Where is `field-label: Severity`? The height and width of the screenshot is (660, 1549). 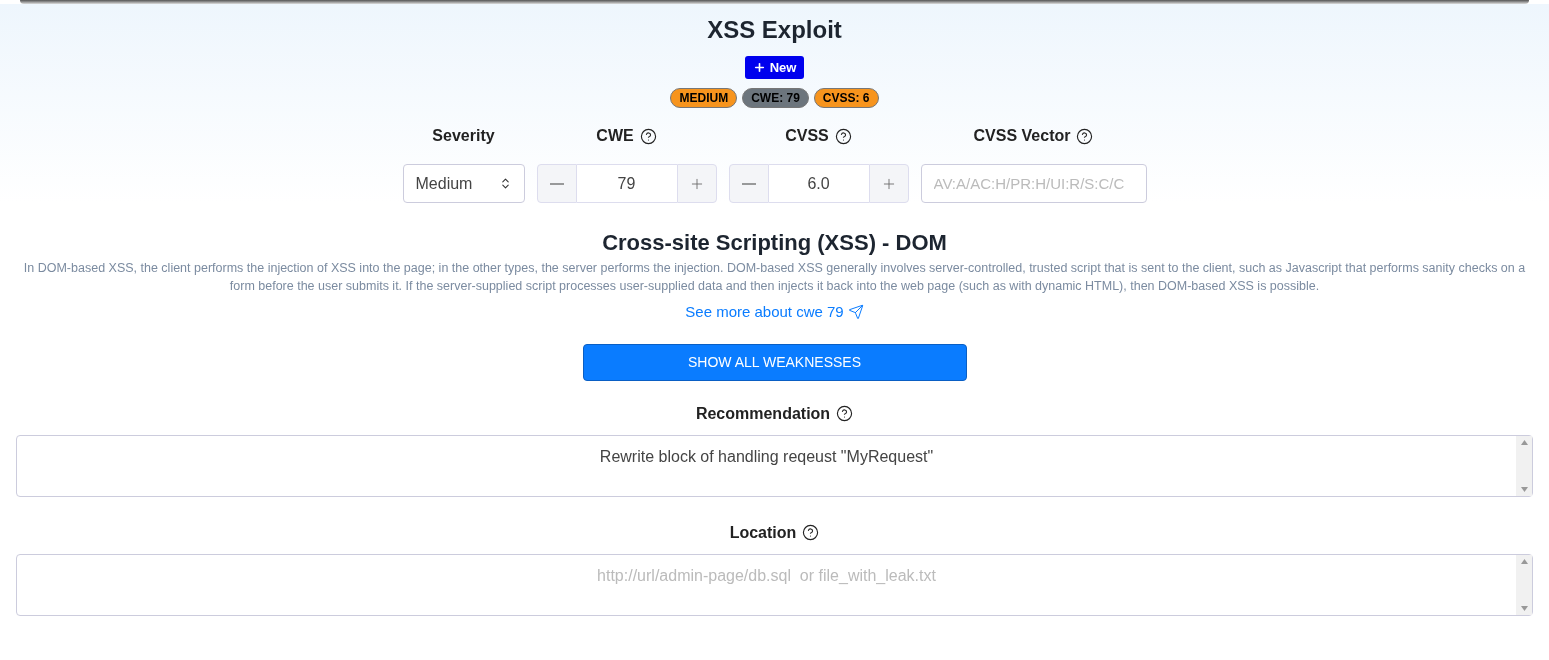
field-label: Severity is located at coordinates (463, 136).